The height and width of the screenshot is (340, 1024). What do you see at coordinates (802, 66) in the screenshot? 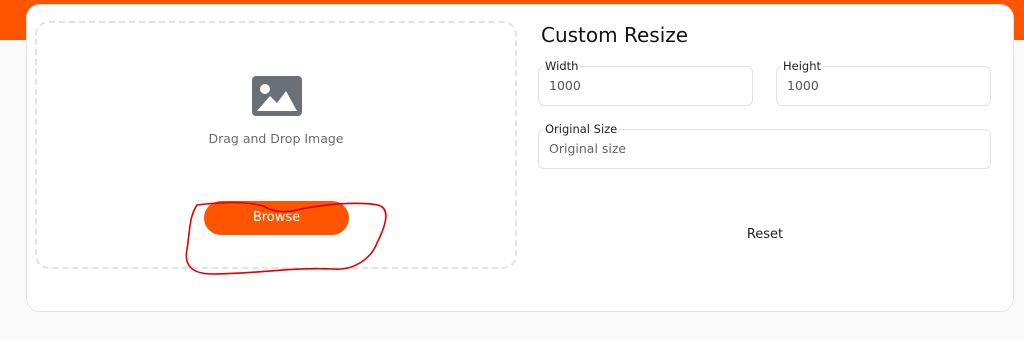
I see `height-label: Height` at bounding box center [802, 66].